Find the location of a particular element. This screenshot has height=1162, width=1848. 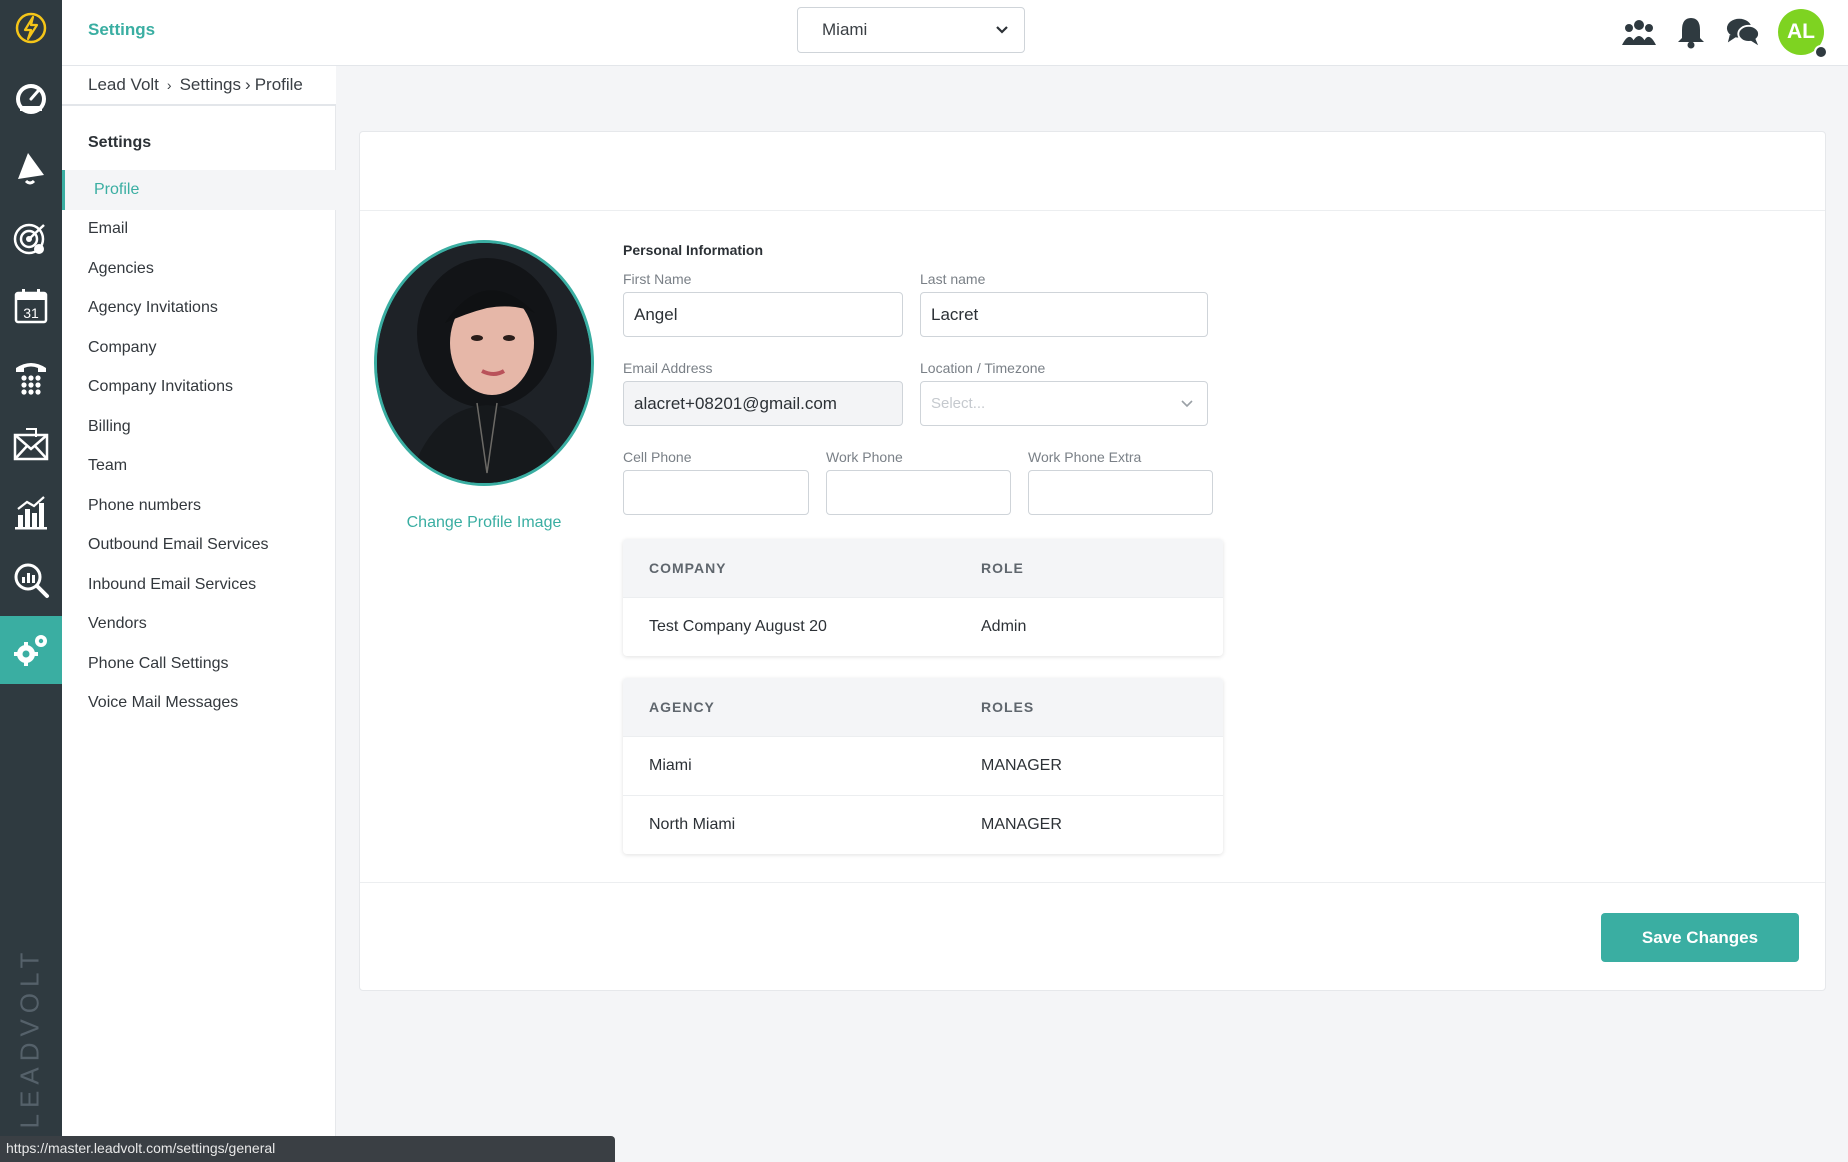

settings-menu-item-inbound-email: Inbound Email Services is located at coordinates (199, 585).